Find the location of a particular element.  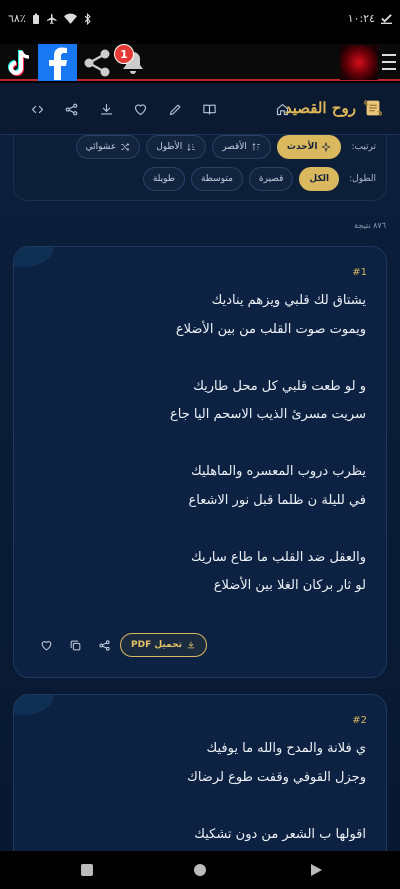

notification-badge: 1 is located at coordinates (124, 54).